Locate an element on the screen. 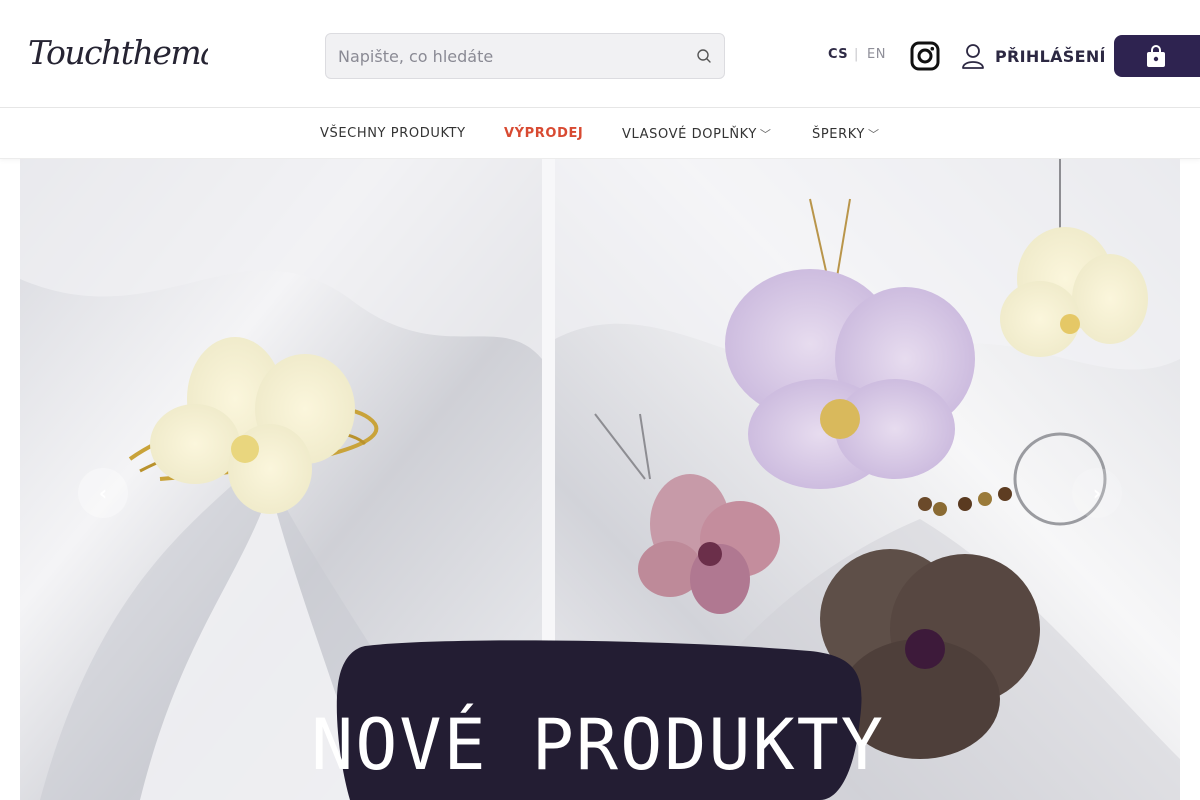 The width and height of the screenshot is (1200, 800). shopping-bag-icon is located at coordinates (1156, 56).